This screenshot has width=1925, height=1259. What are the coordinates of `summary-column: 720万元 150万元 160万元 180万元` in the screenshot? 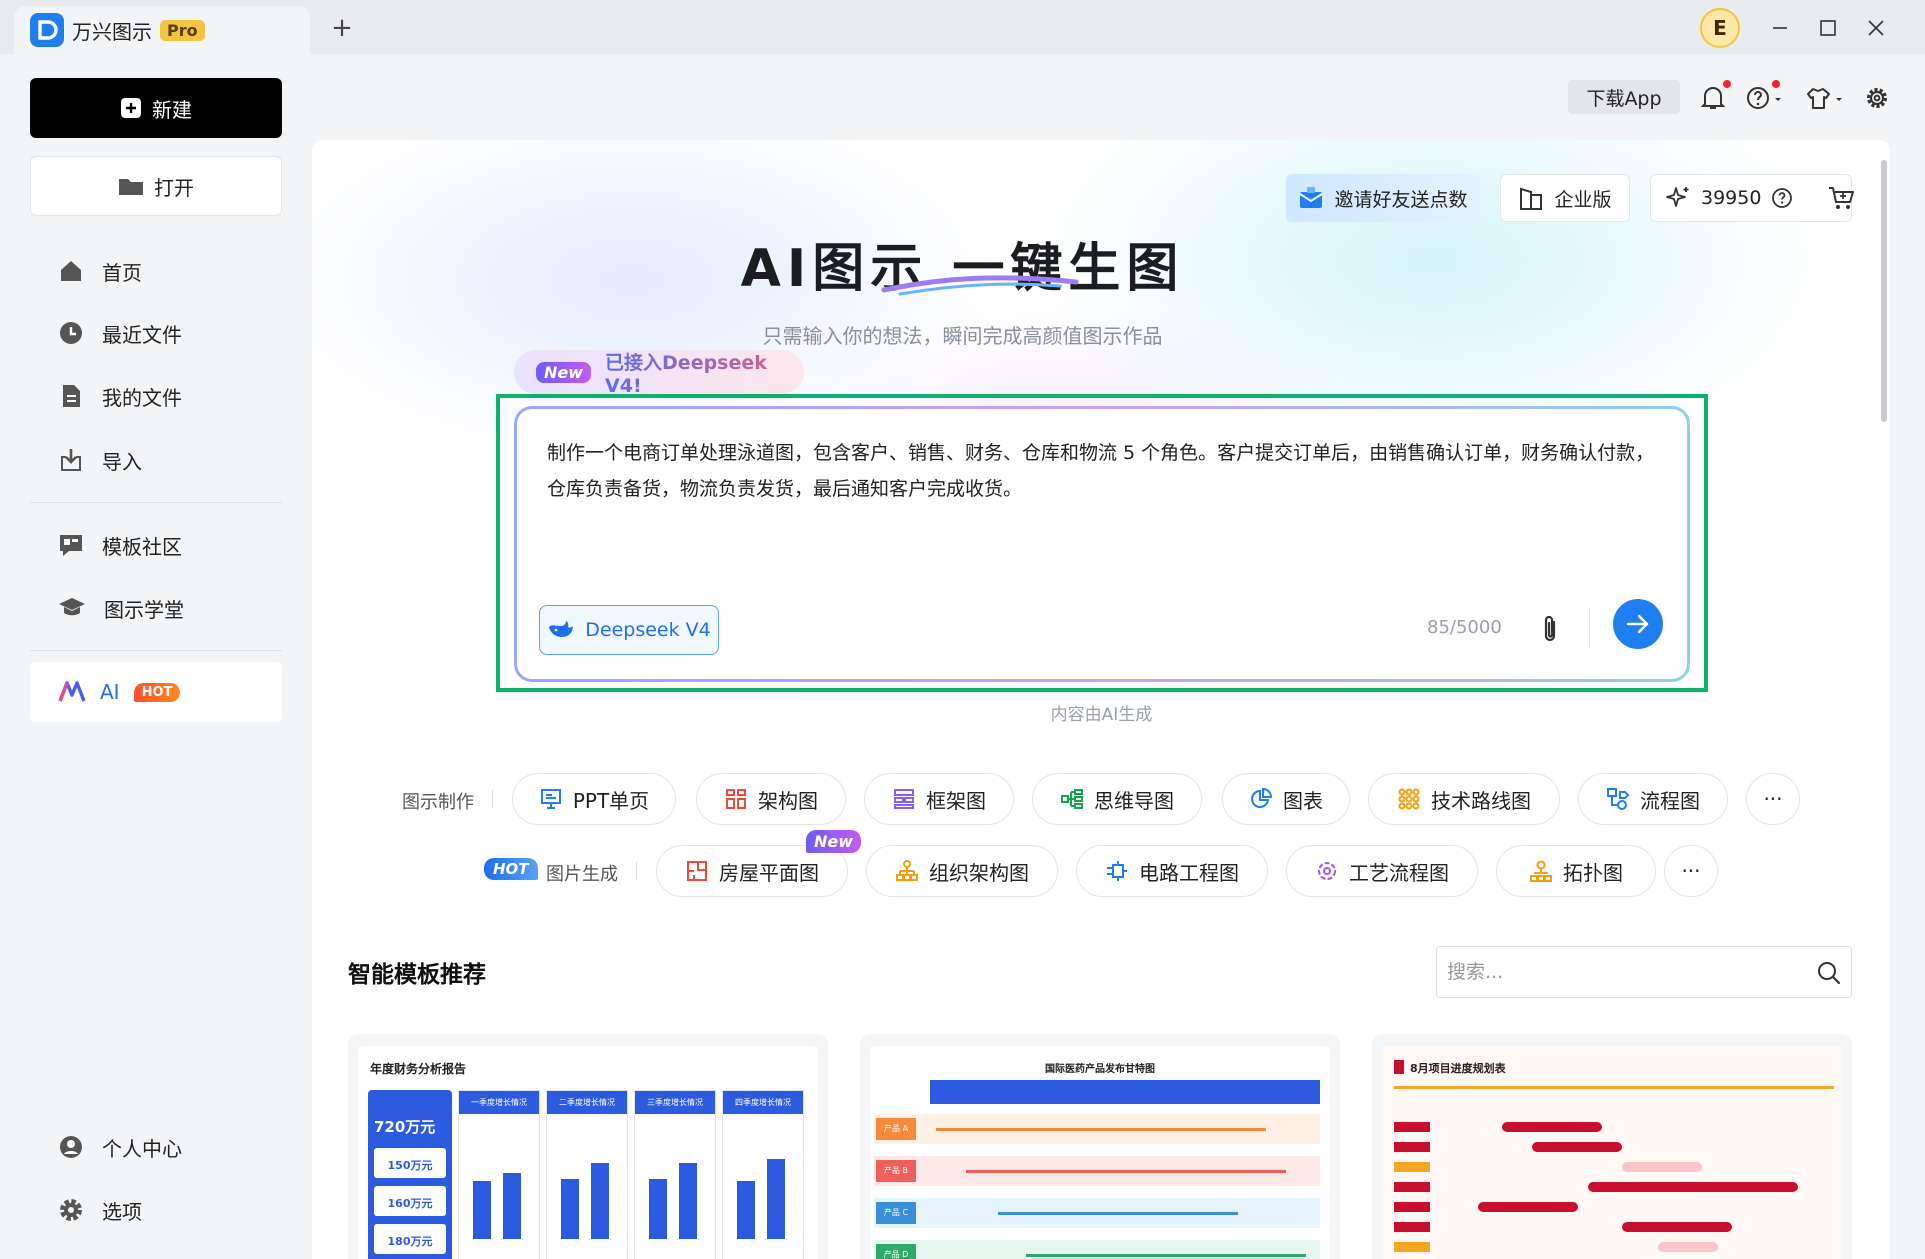 It's located at (410, 1174).